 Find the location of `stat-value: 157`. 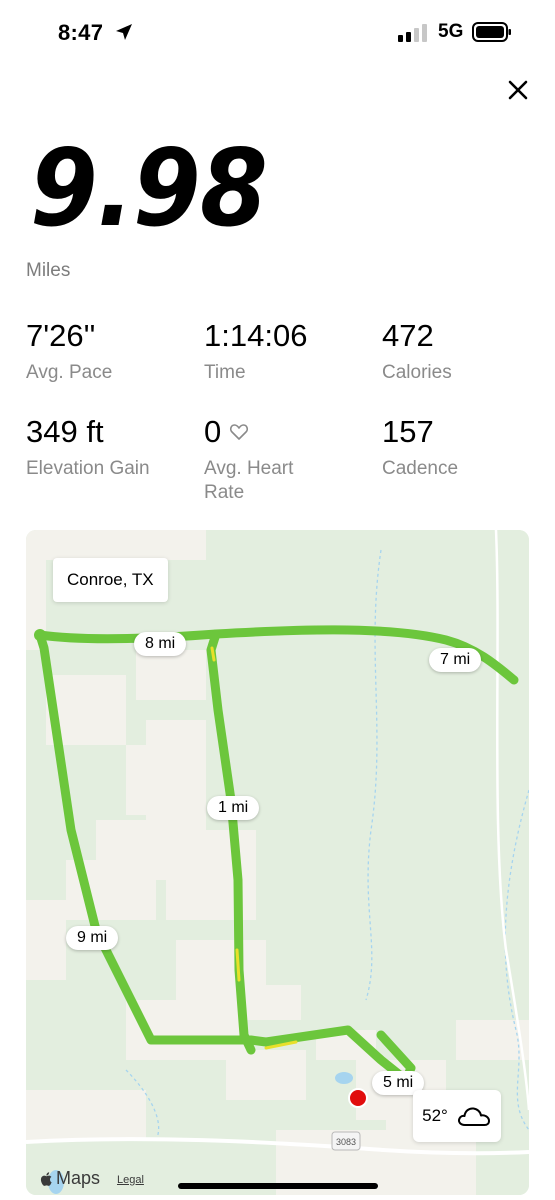

stat-value: 157 is located at coordinates (408, 431).